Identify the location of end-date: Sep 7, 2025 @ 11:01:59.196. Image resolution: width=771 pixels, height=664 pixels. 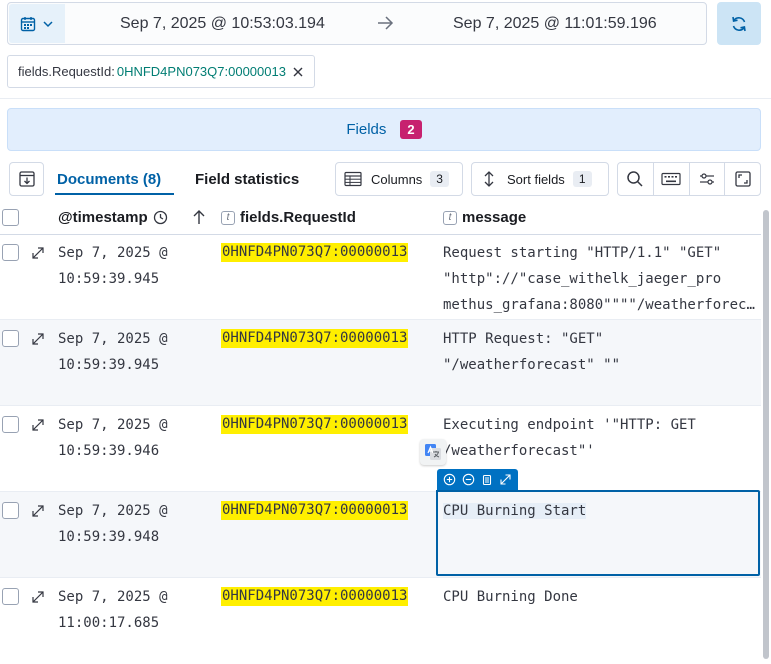
(555, 24).